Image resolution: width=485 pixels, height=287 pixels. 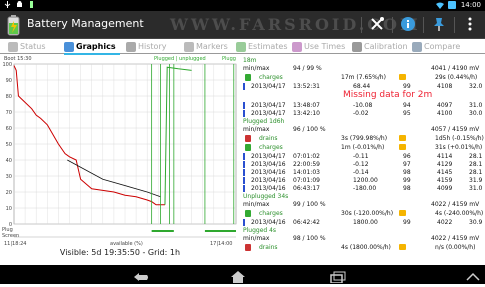 I want to click on markers-tab-icon, so click(x=189, y=46).